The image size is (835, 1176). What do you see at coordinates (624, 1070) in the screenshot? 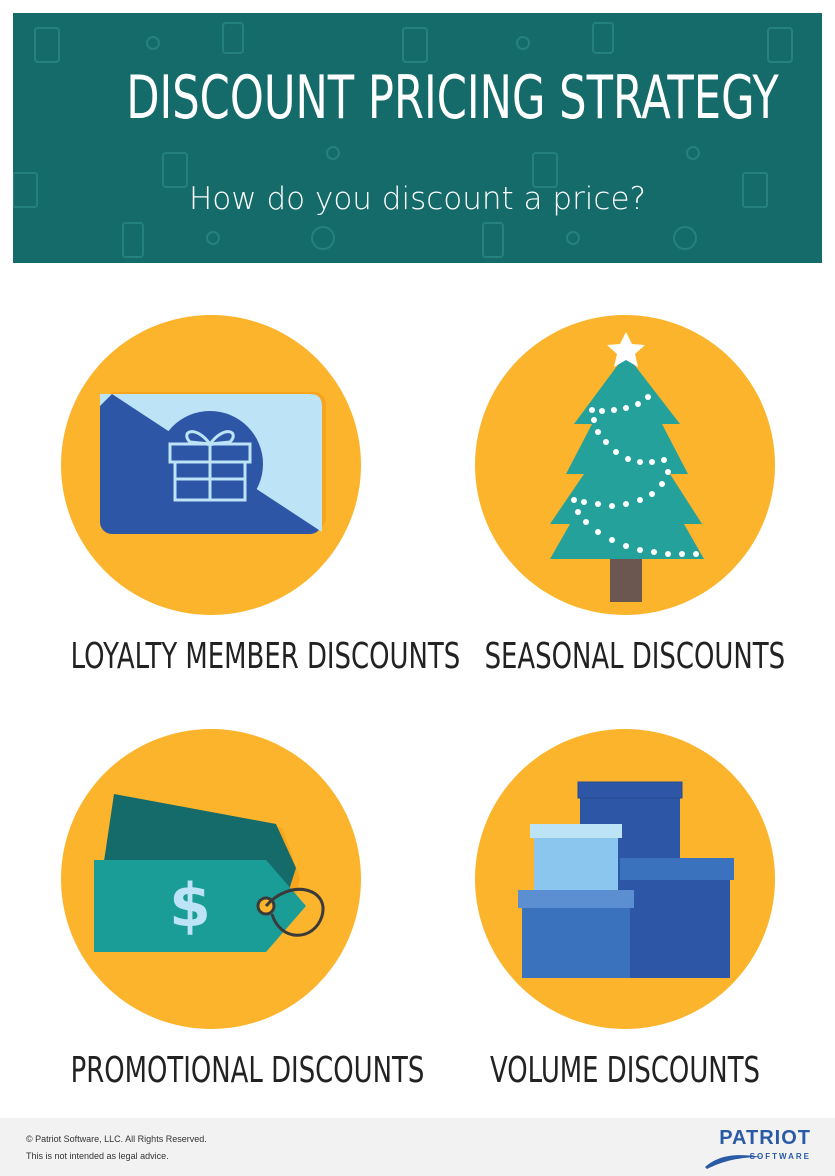
I see `volume-label: VOLUME DISCOUNTS` at bounding box center [624, 1070].